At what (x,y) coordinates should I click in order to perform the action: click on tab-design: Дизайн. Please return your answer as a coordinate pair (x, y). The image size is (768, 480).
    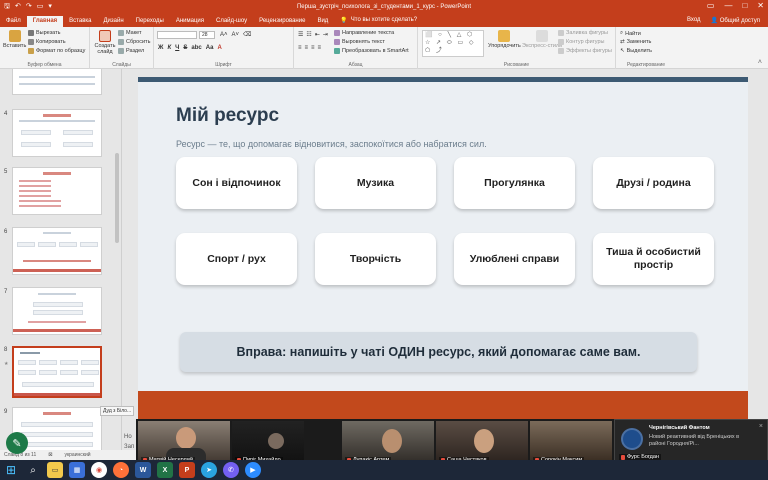
    Looking at the image, I should click on (113, 21).